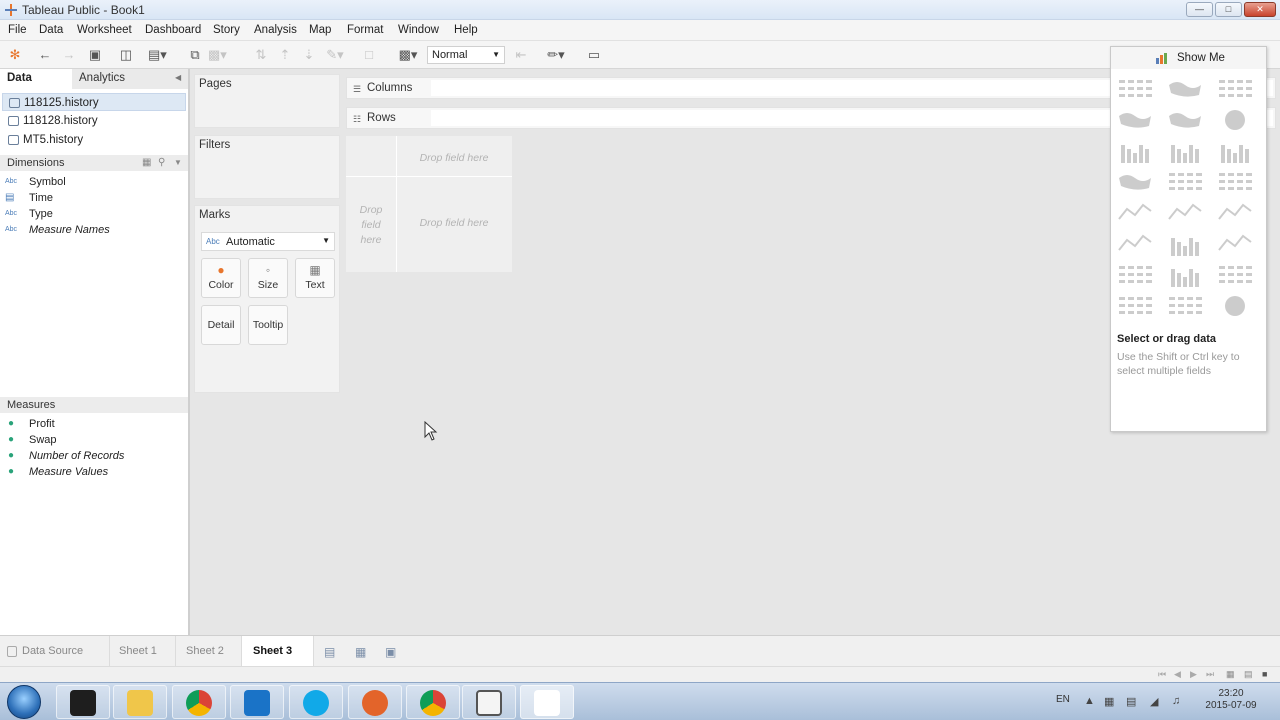  I want to click on new-worksheet-icon: ▤, so click(329, 652).